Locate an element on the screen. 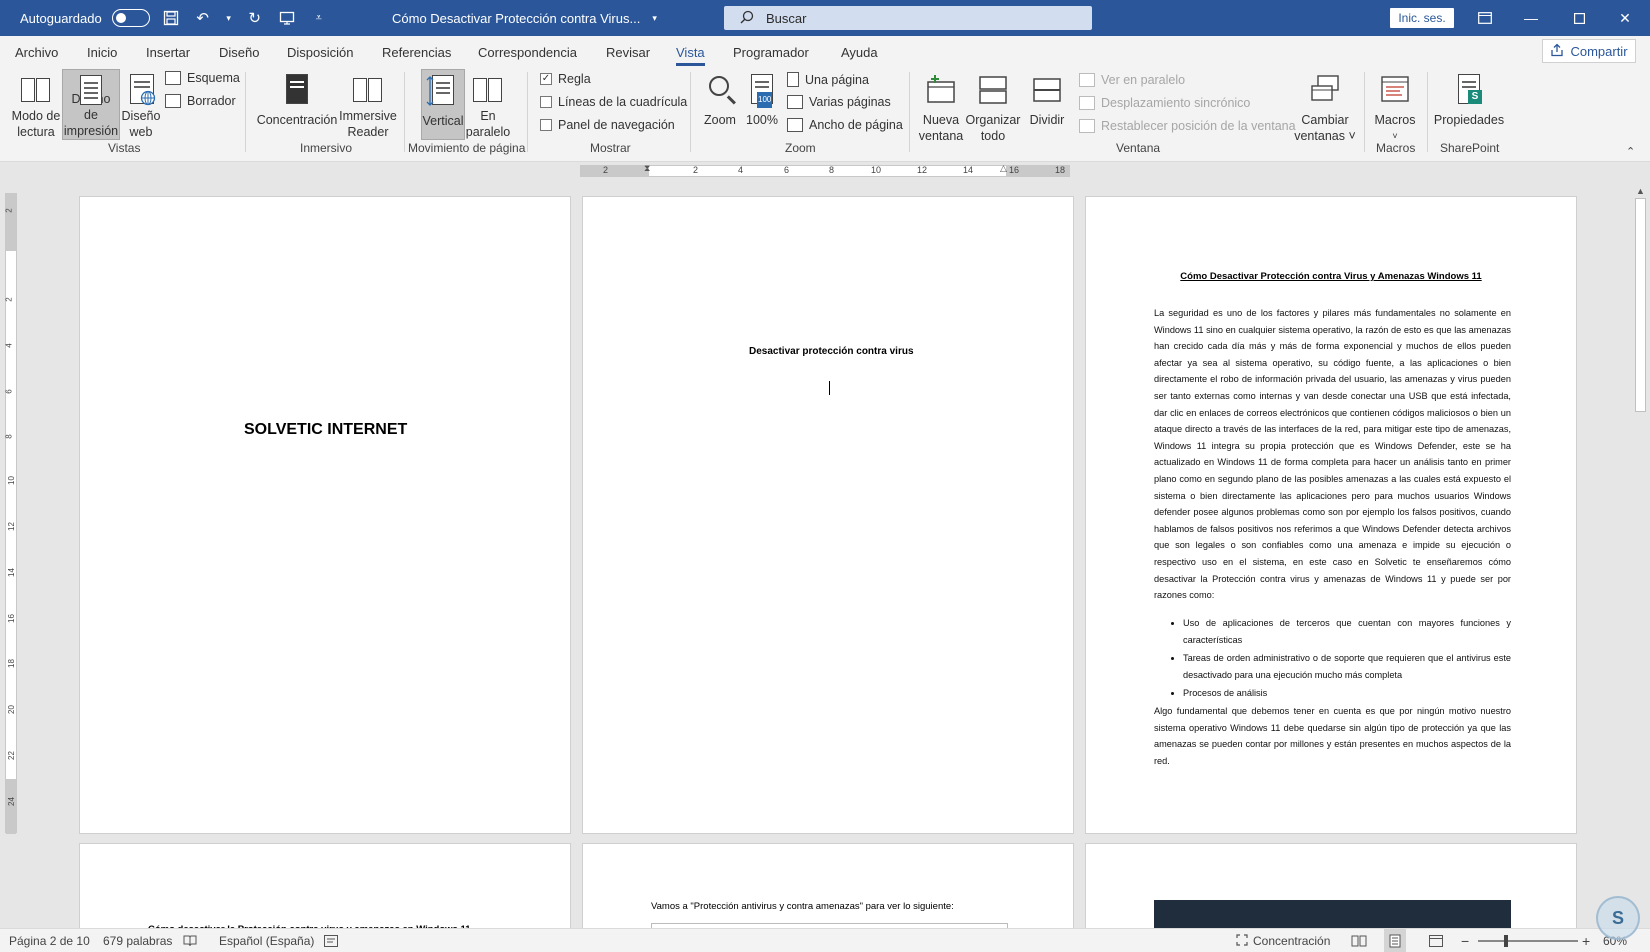 Image resolution: width=1650 pixels, height=952 pixels. properties-button: S Propiedades is located at coordinates (1469, 106).